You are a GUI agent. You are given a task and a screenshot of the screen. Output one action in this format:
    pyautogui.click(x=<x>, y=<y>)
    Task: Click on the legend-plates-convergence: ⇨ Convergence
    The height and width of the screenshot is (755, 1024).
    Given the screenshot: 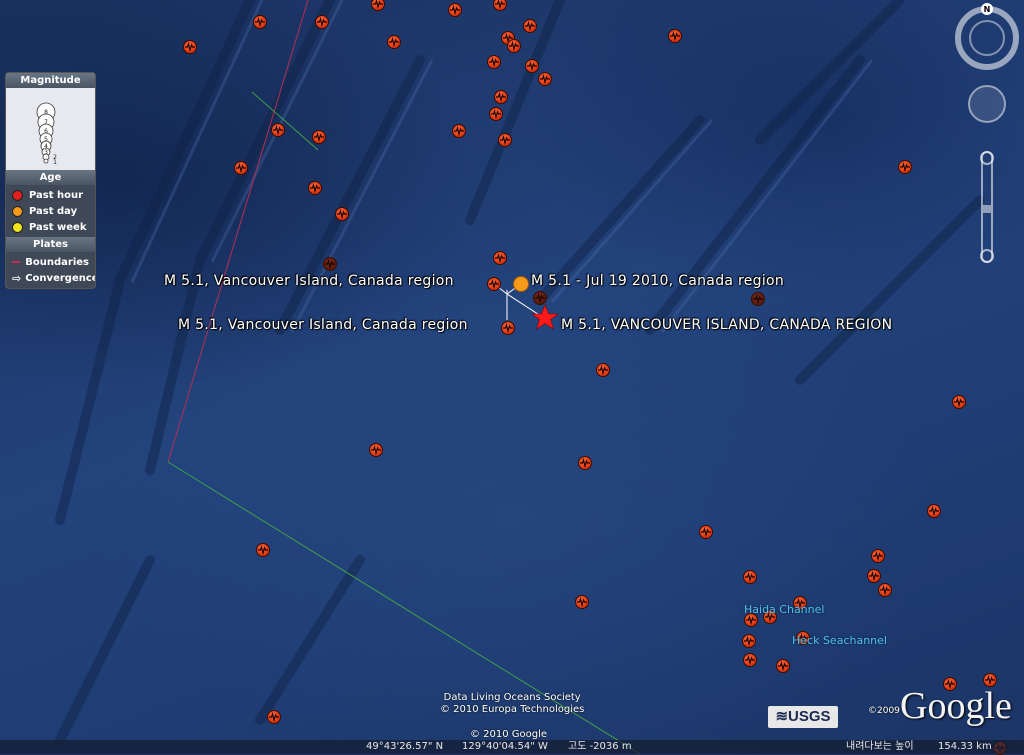 What is the action you would take?
    pyautogui.click(x=54, y=278)
    